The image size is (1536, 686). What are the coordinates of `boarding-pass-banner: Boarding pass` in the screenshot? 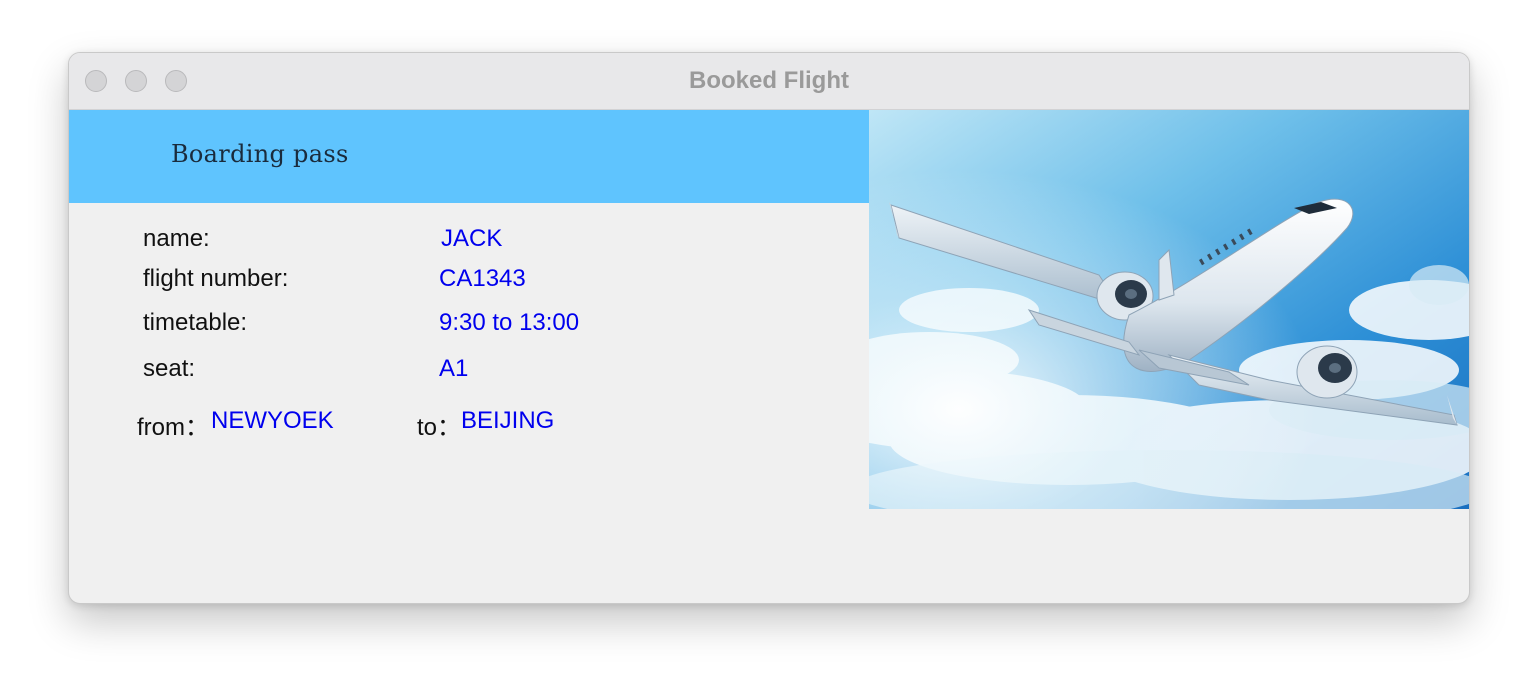 It's located at (469, 156).